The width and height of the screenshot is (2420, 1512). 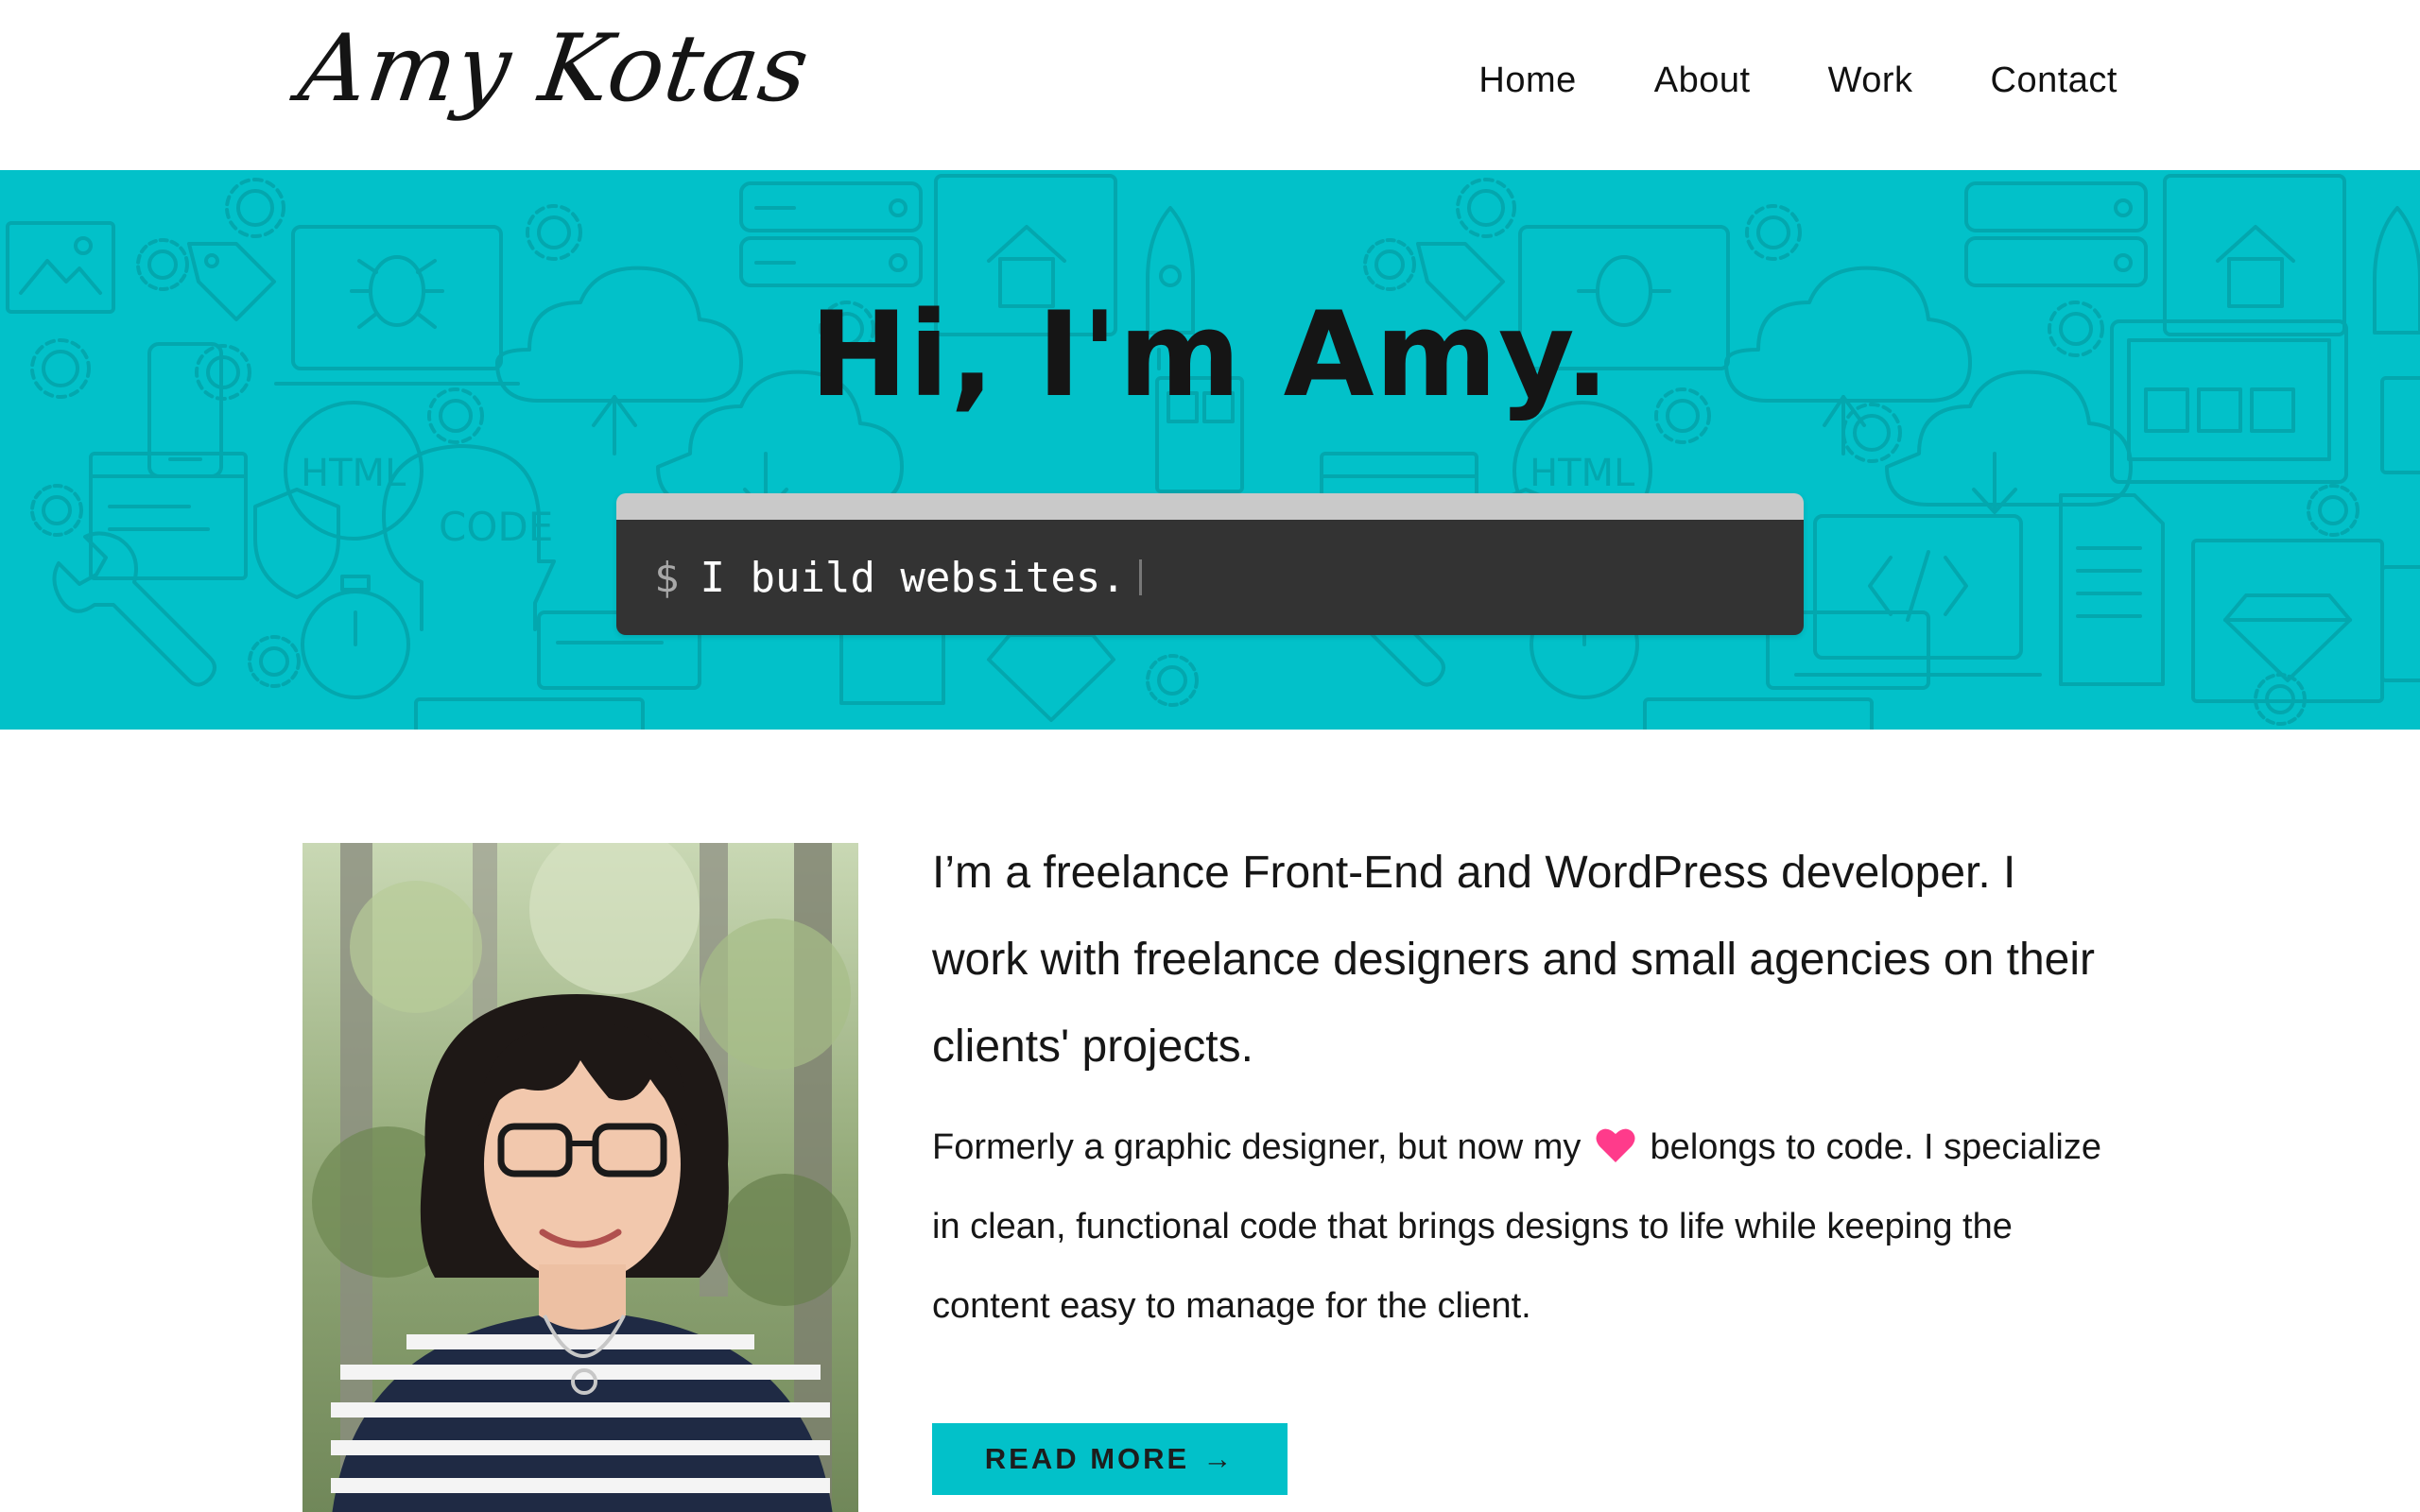 What do you see at coordinates (1219, 1458) in the screenshot?
I see `arrow-right-icon: →` at bounding box center [1219, 1458].